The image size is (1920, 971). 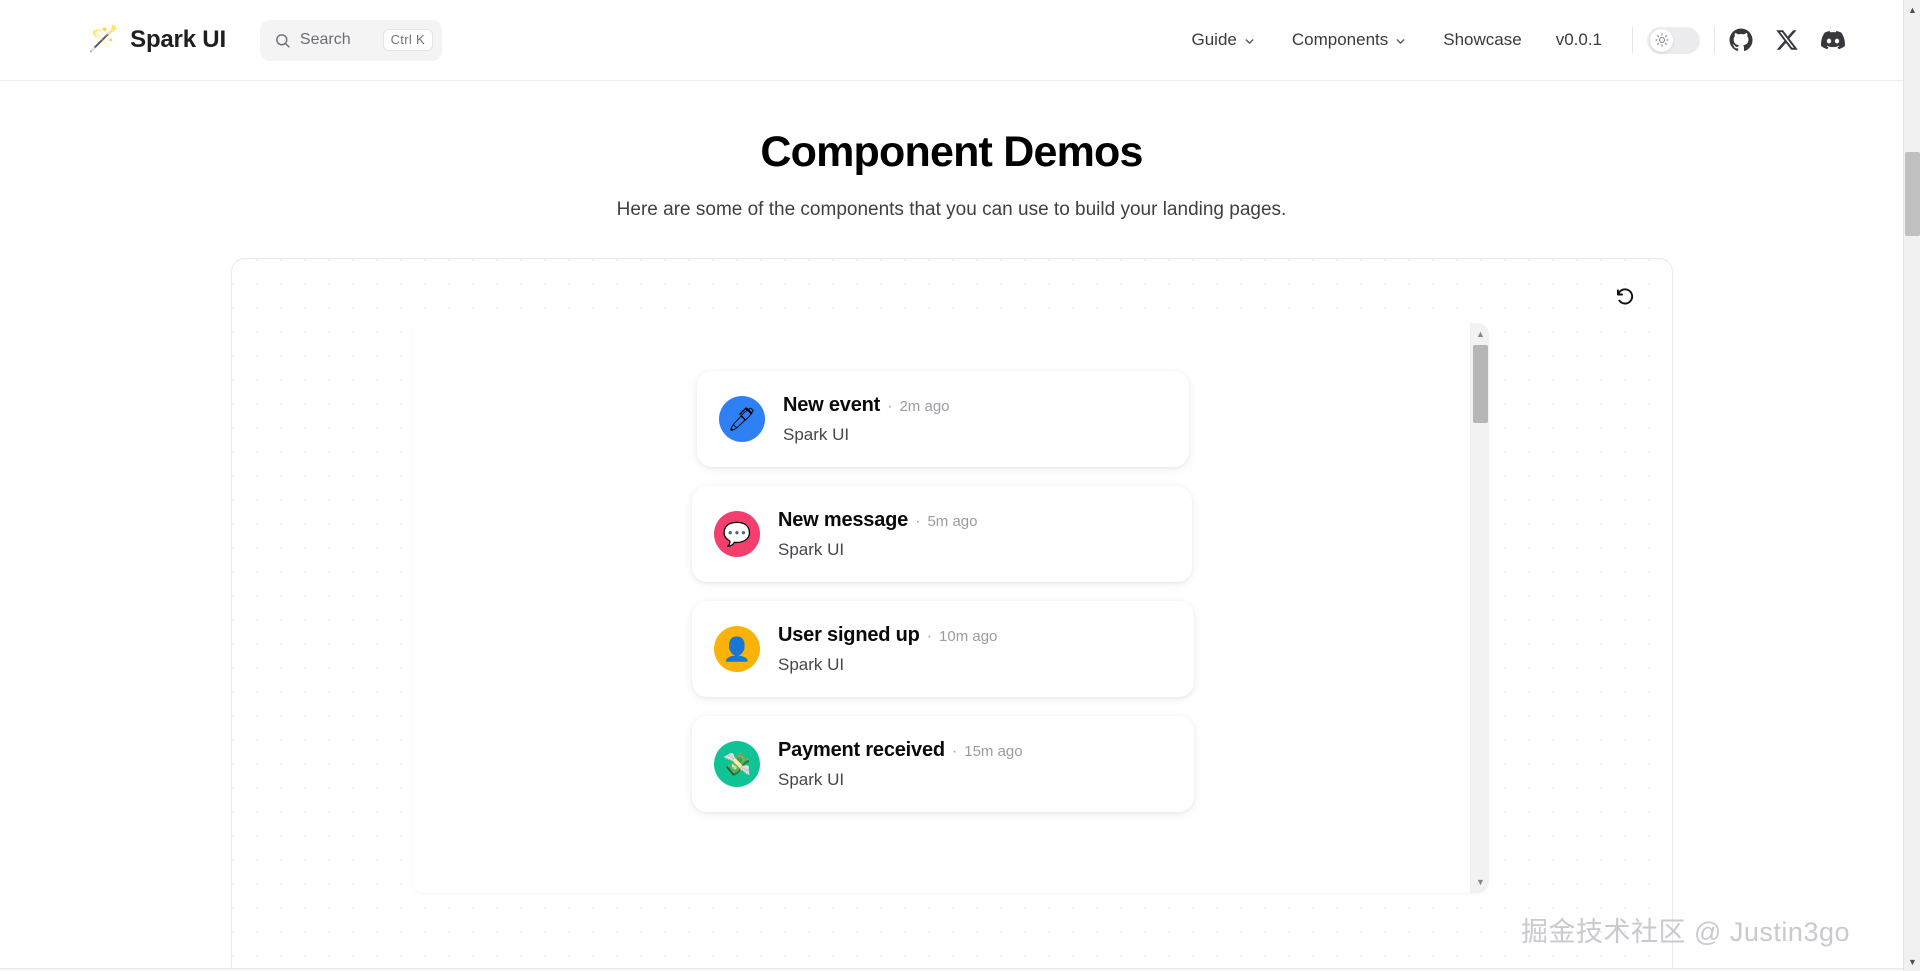 I want to click on brand-title: Spark UI, so click(x=178, y=39).